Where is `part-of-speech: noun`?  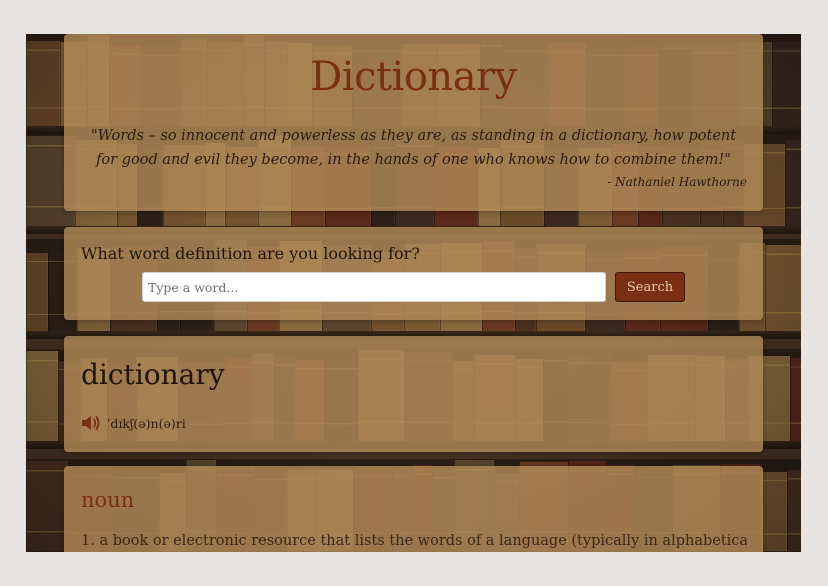
part-of-speech: noun is located at coordinates (108, 500).